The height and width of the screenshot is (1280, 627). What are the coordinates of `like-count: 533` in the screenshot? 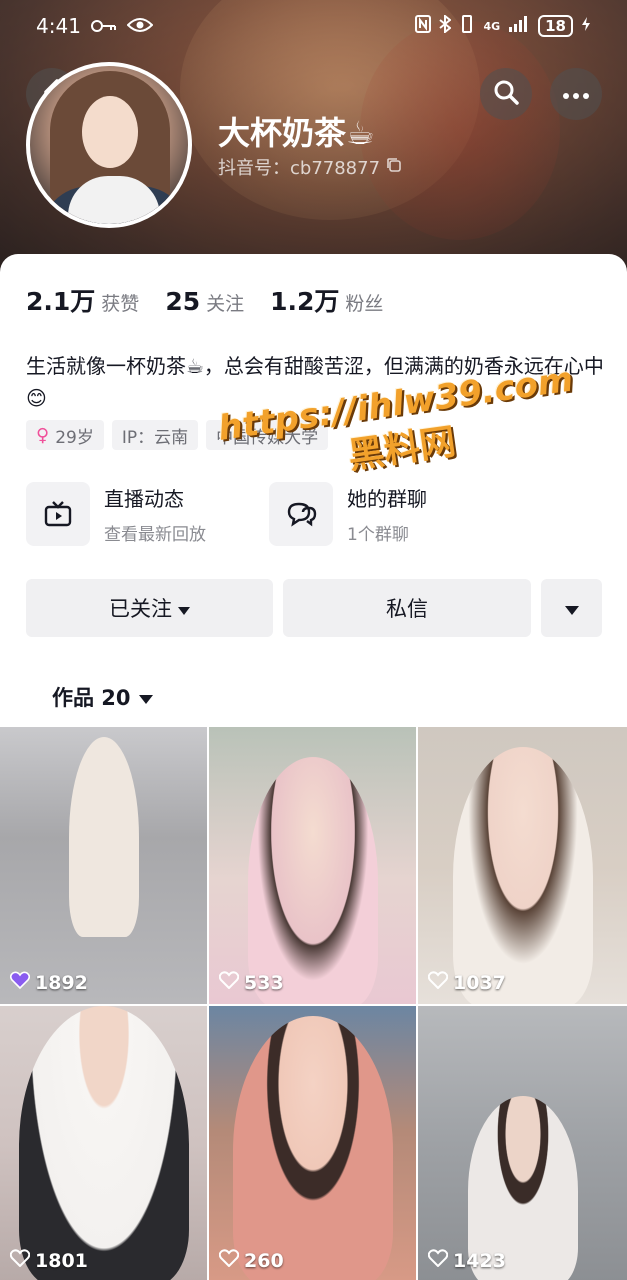 It's located at (264, 982).